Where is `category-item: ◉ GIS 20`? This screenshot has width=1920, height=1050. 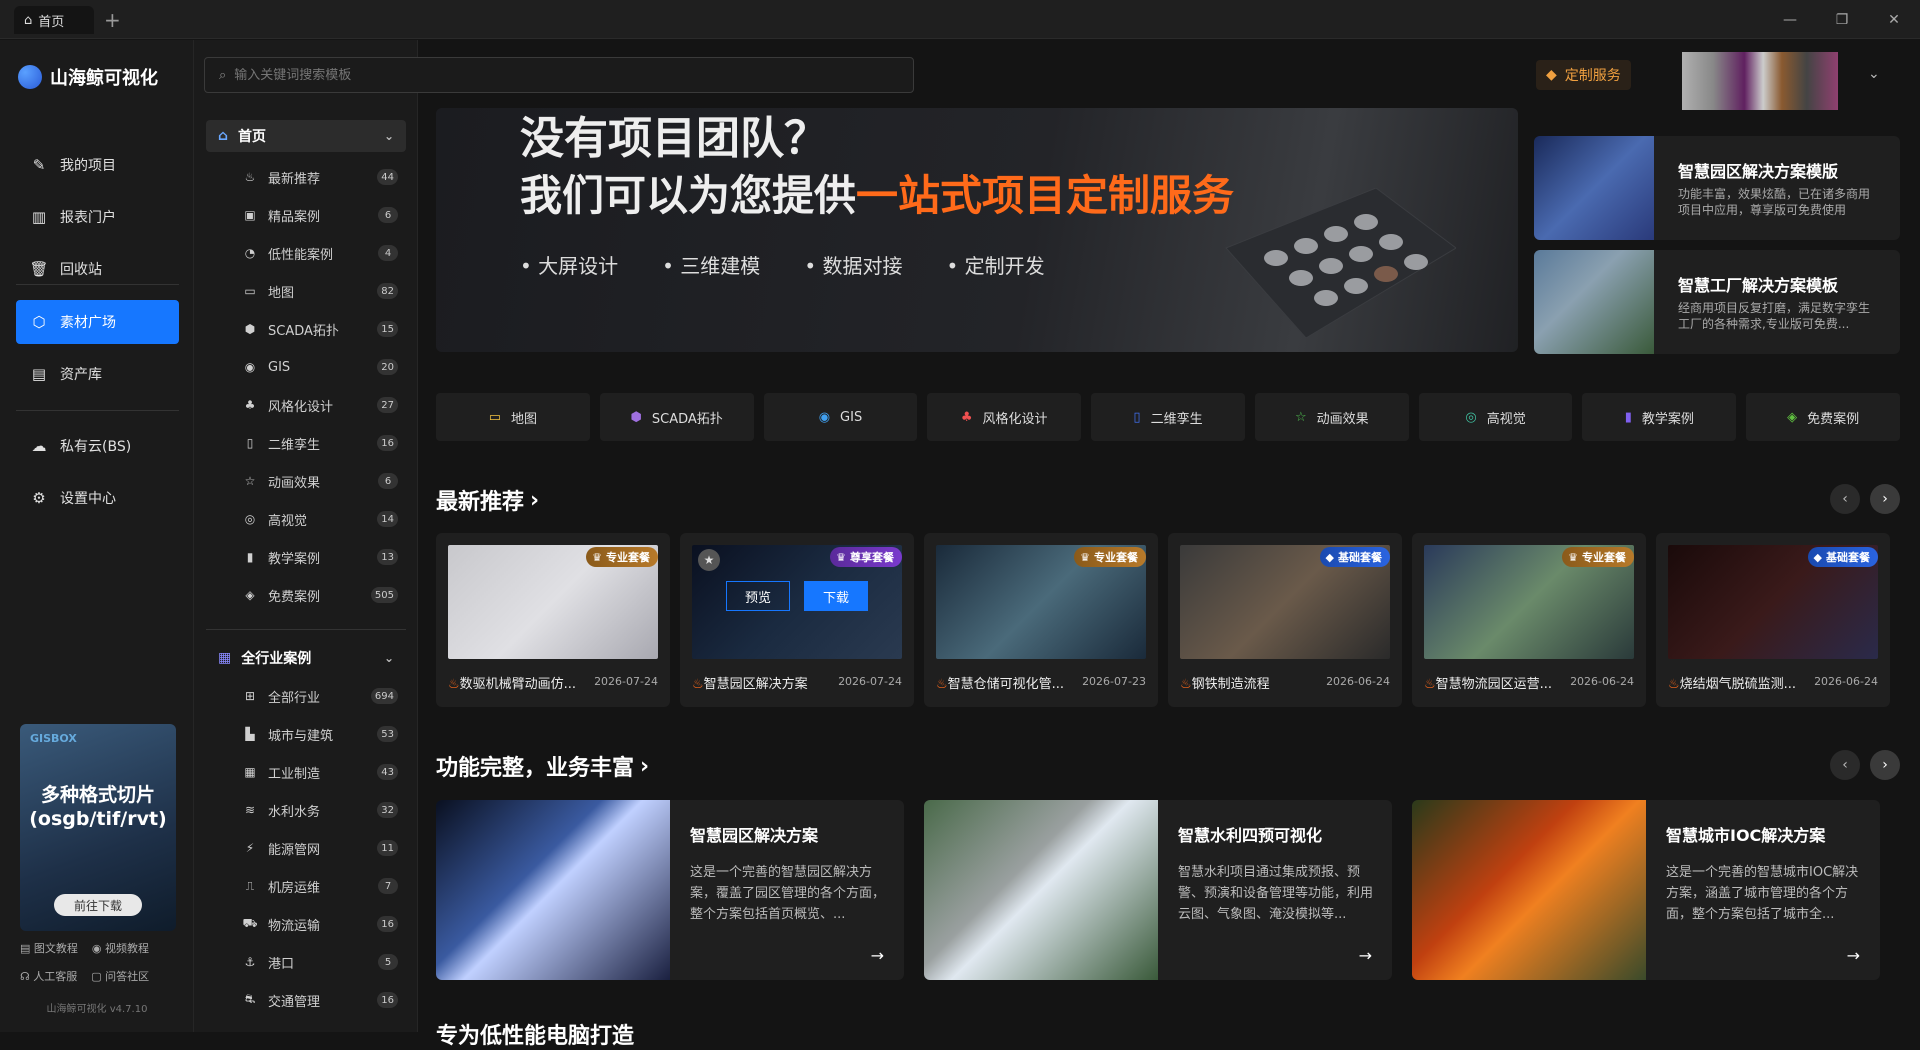 category-item: ◉ GIS 20 is located at coordinates (320, 367).